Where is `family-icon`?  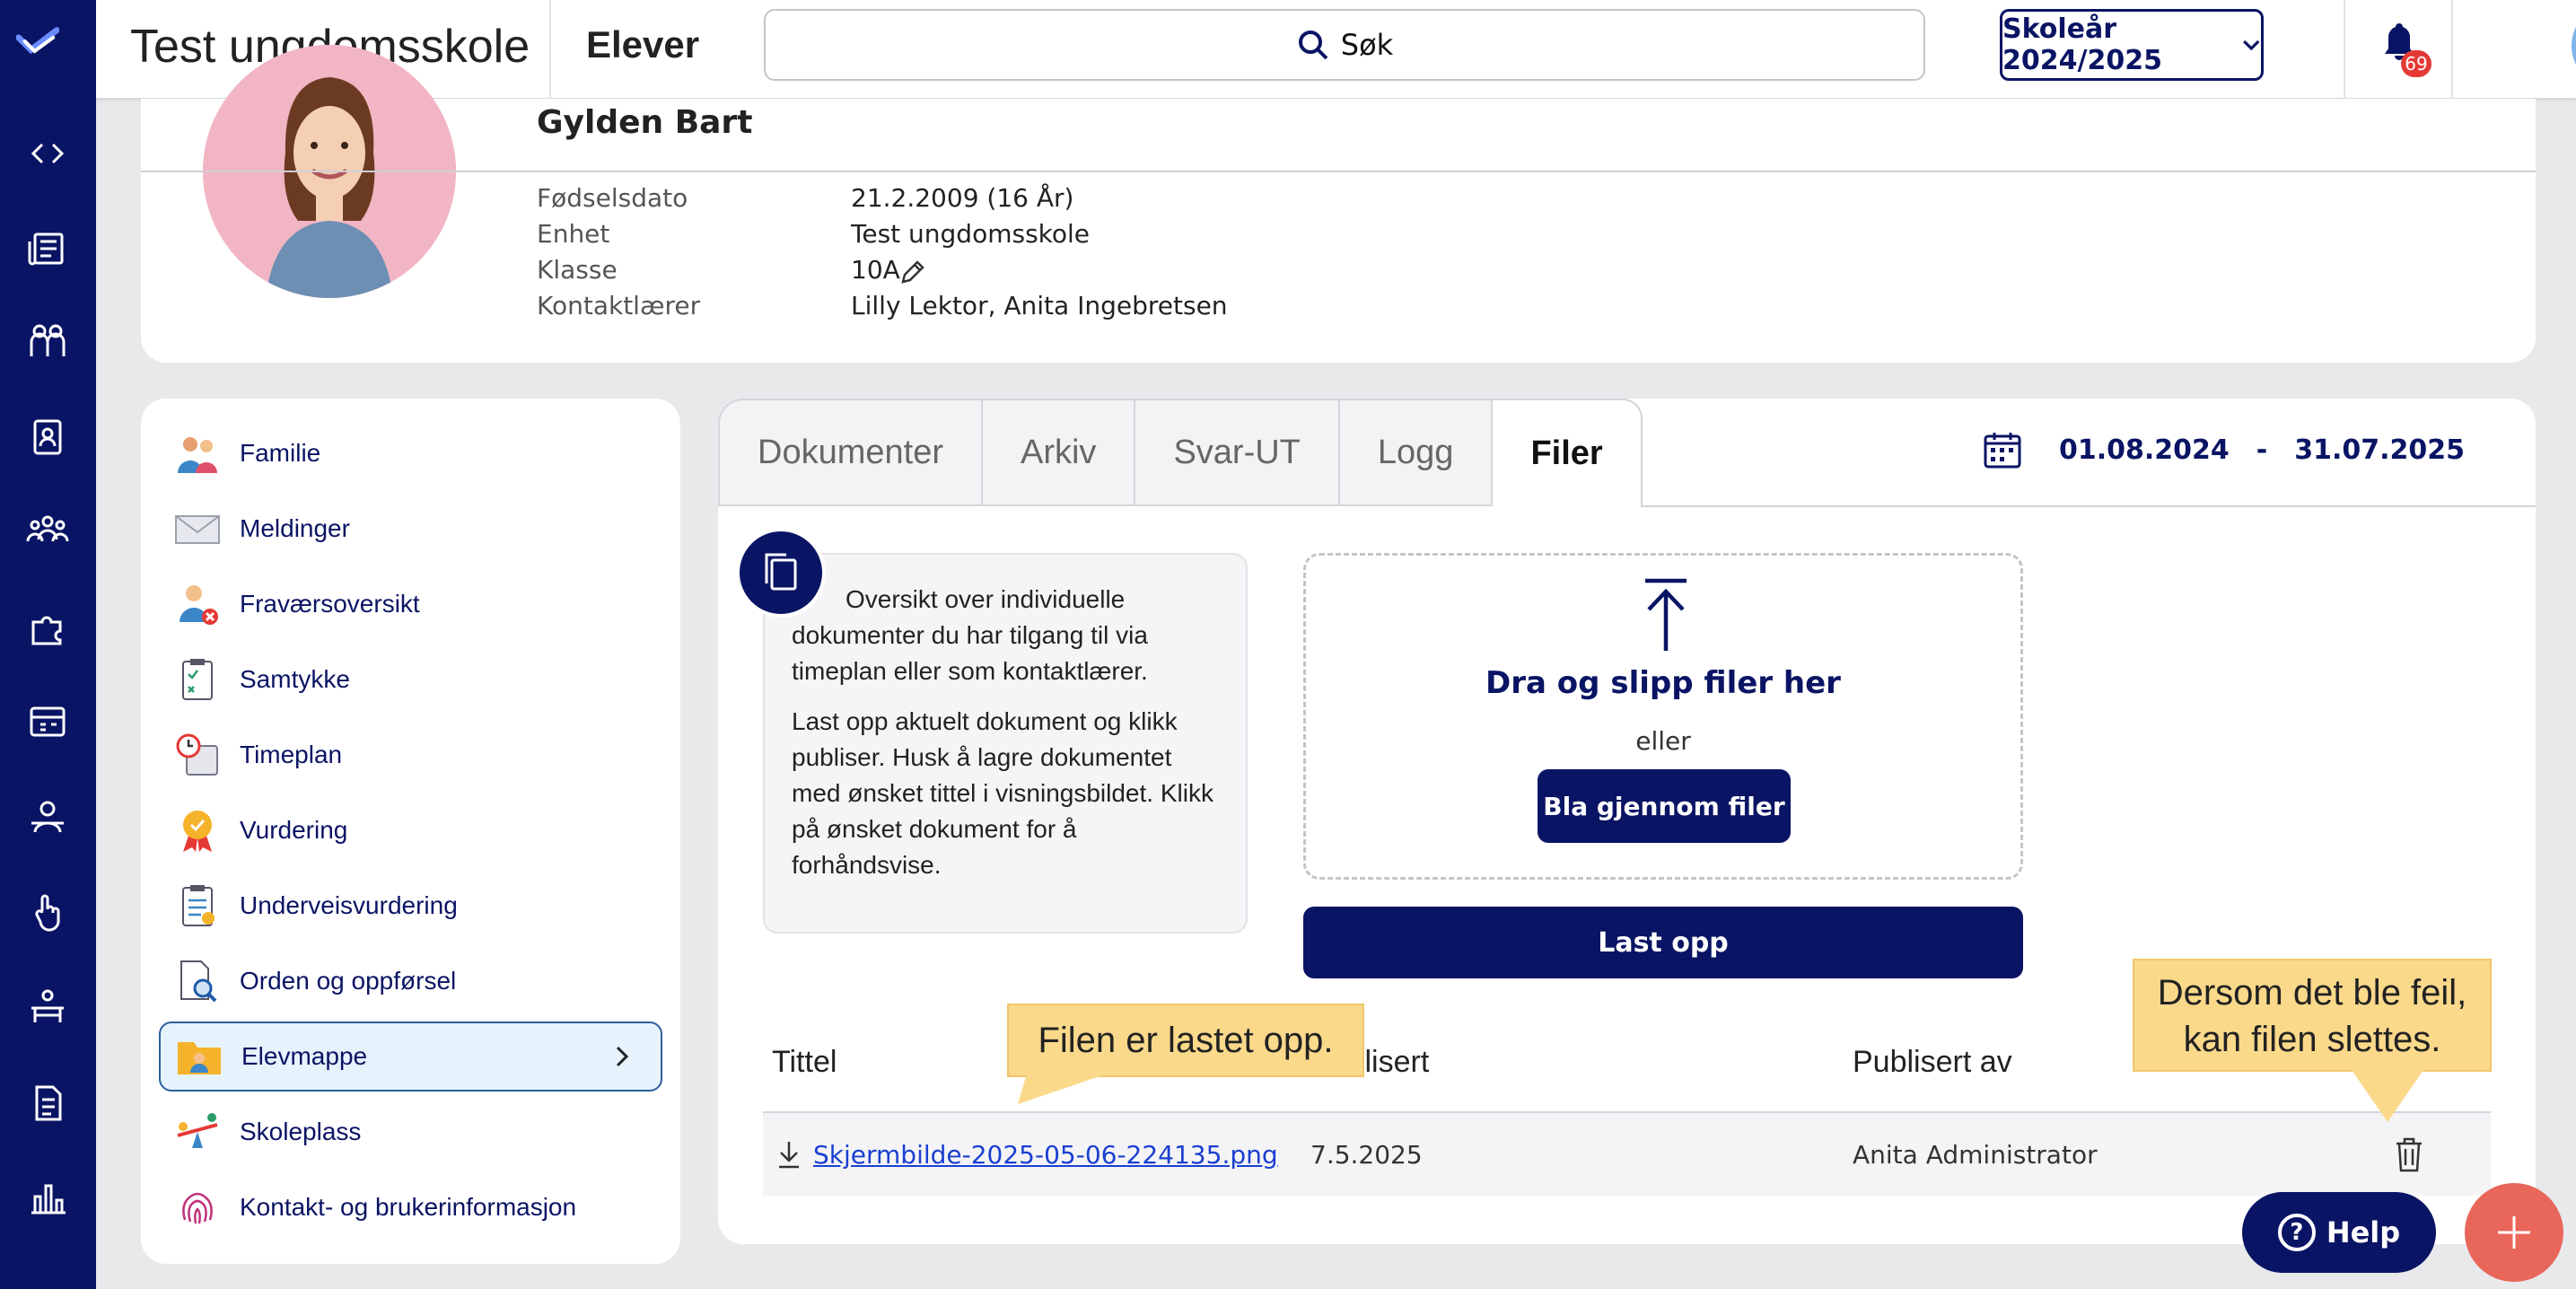
family-icon is located at coordinates (197, 453).